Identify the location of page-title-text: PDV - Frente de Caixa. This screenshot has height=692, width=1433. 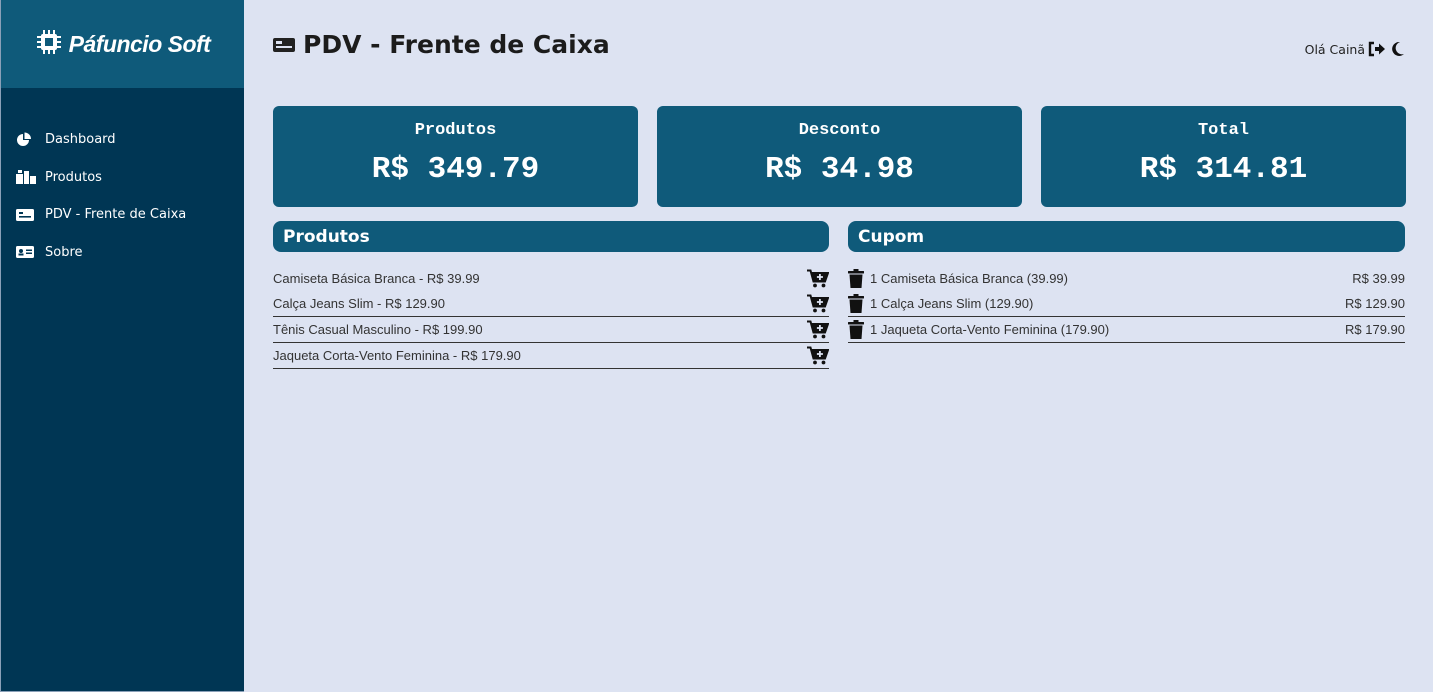
(456, 44).